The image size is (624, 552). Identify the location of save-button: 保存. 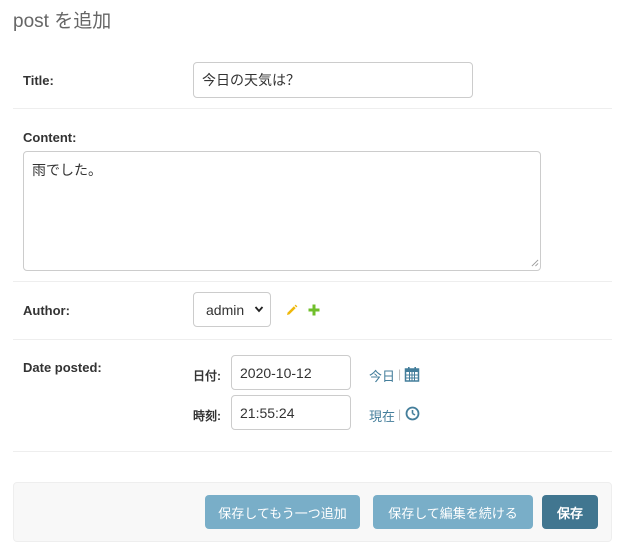
(570, 512).